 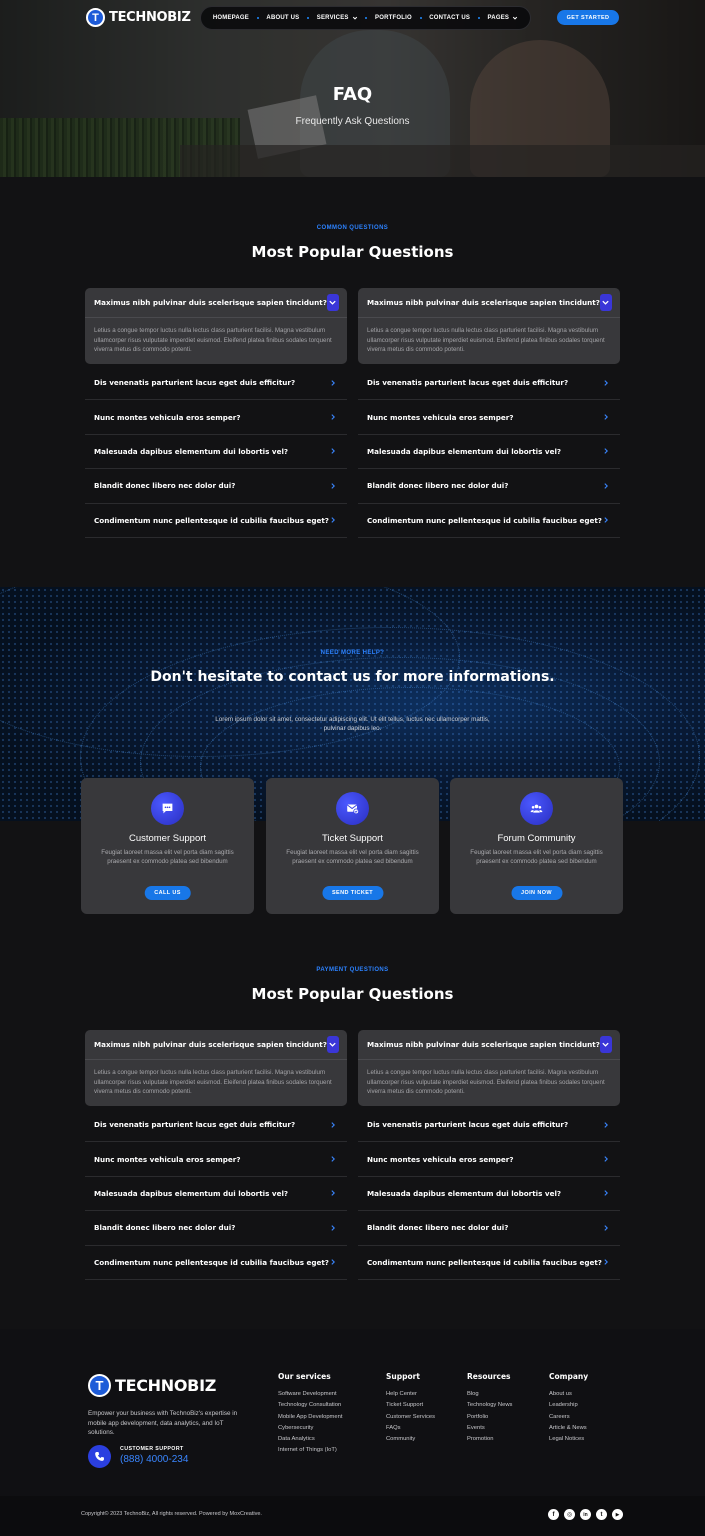 I want to click on footer-logo: T TECHNOBIZ, so click(x=152, y=1385).